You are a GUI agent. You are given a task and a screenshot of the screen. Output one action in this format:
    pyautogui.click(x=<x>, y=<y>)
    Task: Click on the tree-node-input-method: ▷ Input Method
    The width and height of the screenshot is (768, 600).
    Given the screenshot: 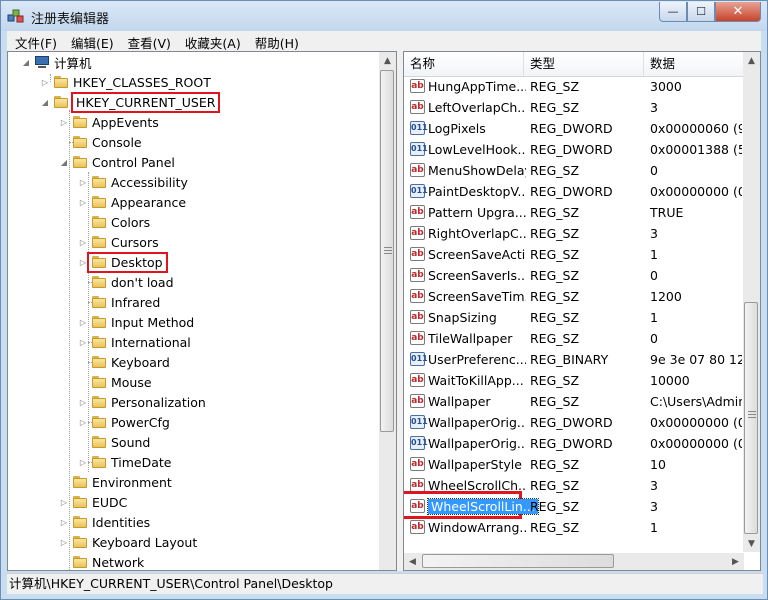 What is the action you would take?
    pyautogui.click(x=135, y=322)
    